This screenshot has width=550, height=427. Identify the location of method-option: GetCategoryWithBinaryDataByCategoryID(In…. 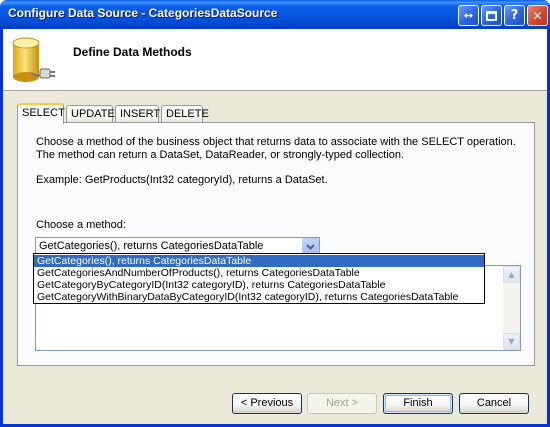
(259, 297).